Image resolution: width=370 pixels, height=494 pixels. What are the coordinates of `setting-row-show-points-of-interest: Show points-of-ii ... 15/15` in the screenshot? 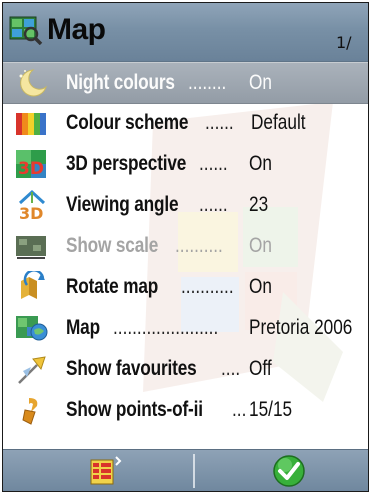 It's located at (185, 410).